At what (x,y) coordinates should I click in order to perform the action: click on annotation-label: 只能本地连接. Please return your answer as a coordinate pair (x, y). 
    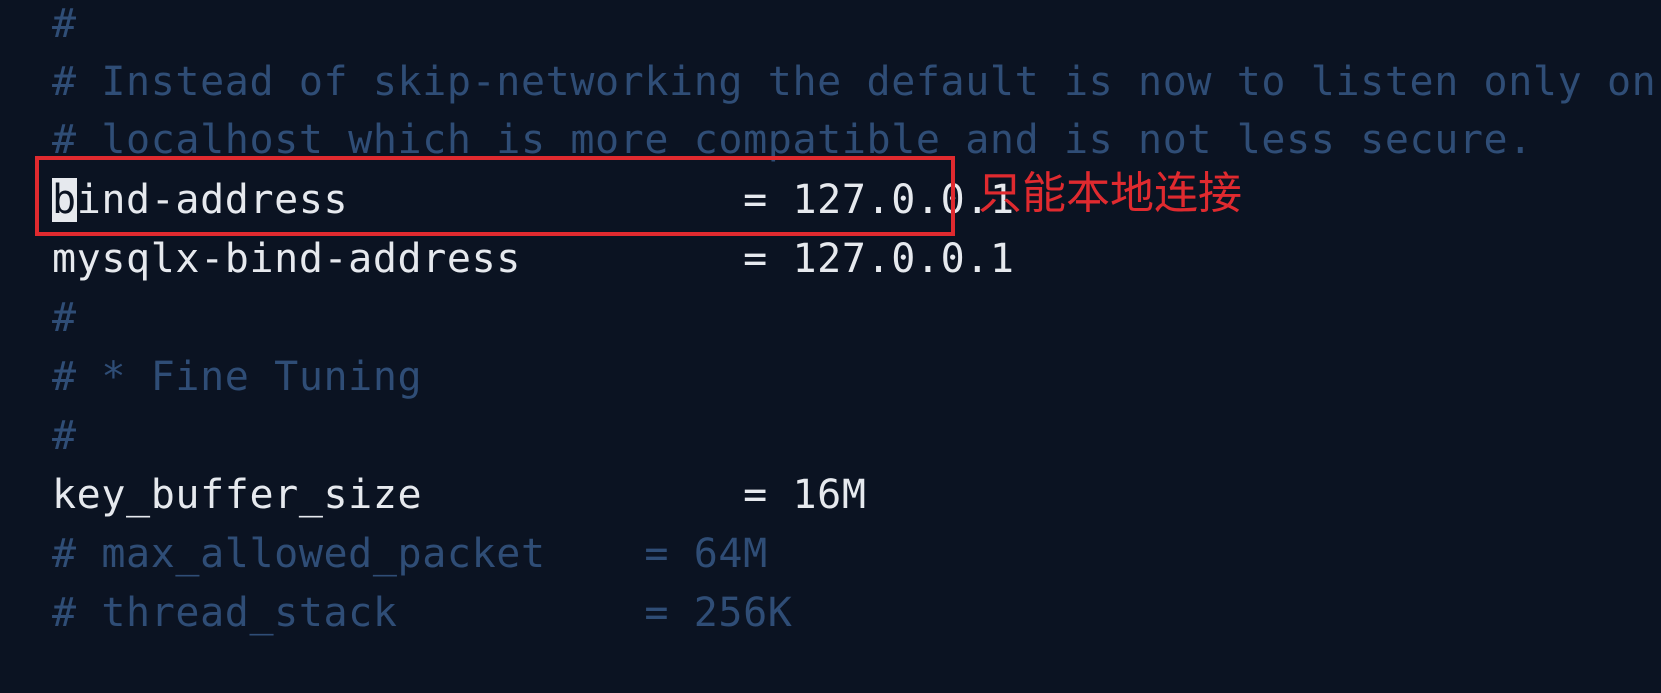
    Looking at the image, I should click on (1110, 193).